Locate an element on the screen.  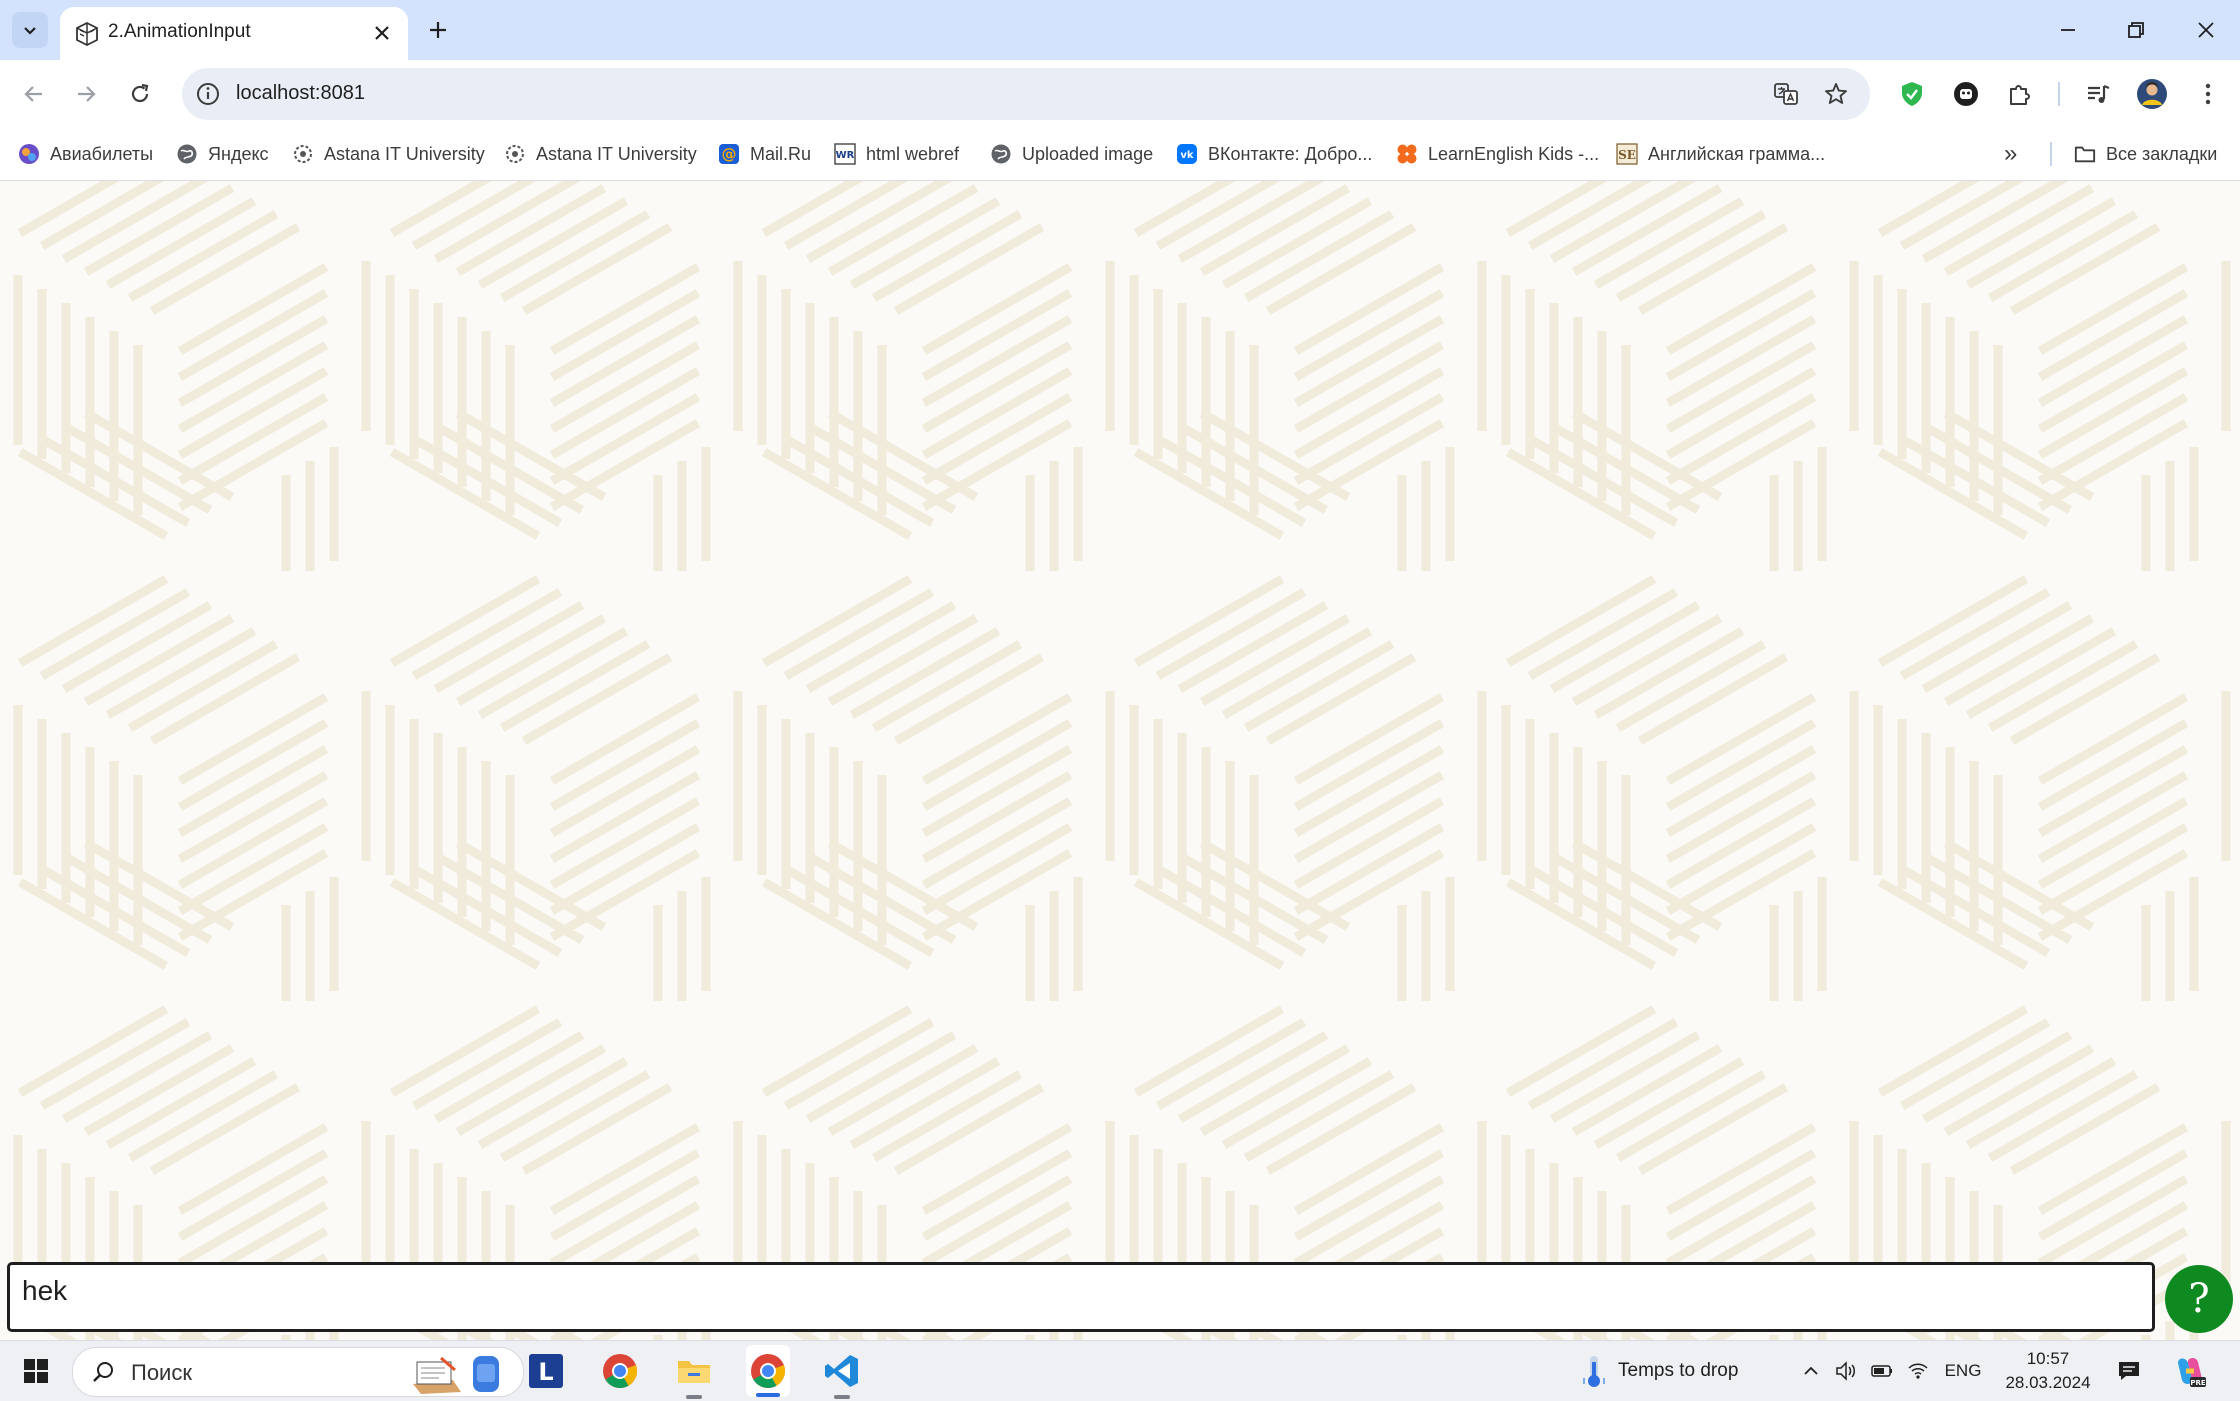
bookmark-astana-it-1: Astana IT University is located at coordinates (388, 154).